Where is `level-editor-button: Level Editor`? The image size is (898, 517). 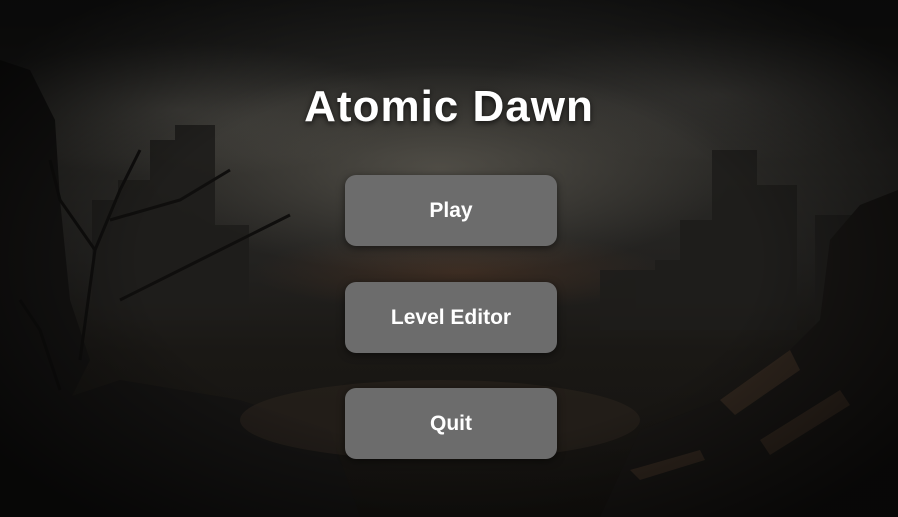
level-editor-button: Level Editor is located at coordinates (451, 317).